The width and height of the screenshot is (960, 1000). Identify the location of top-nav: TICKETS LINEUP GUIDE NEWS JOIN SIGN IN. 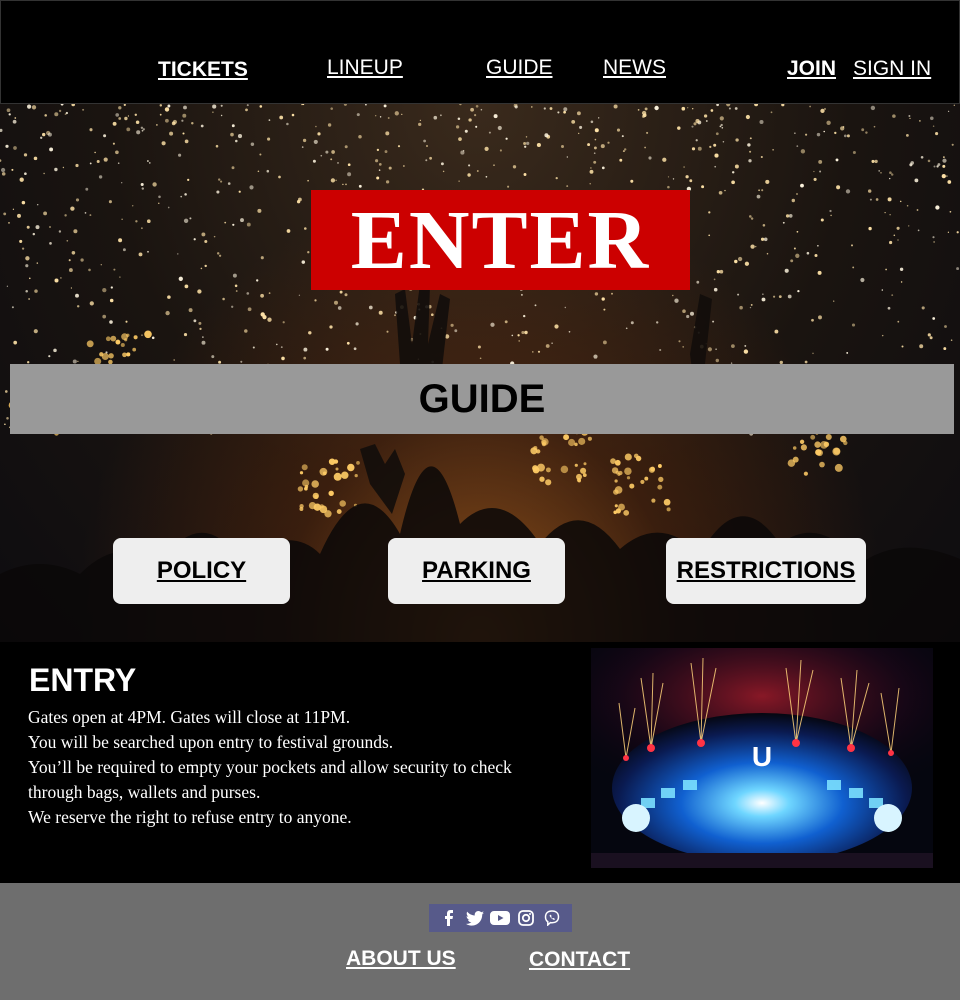
(480, 52).